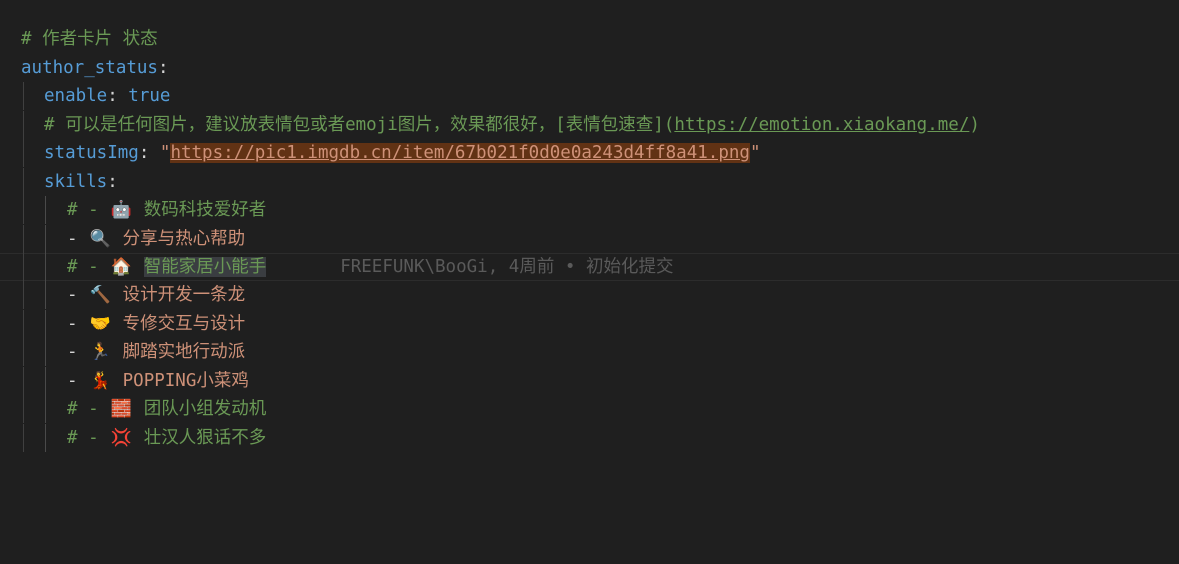 The image size is (1179, 564). What do you see at coordinates (205, 210) in the screenshot?
I see `skill-text: 数码科技爱好者` at bounding box center [205, 210].